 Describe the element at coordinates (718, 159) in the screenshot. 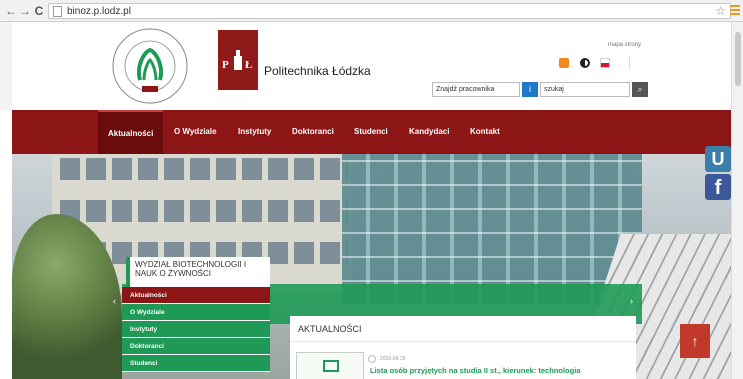

I see `usos-icon: U` at that location.